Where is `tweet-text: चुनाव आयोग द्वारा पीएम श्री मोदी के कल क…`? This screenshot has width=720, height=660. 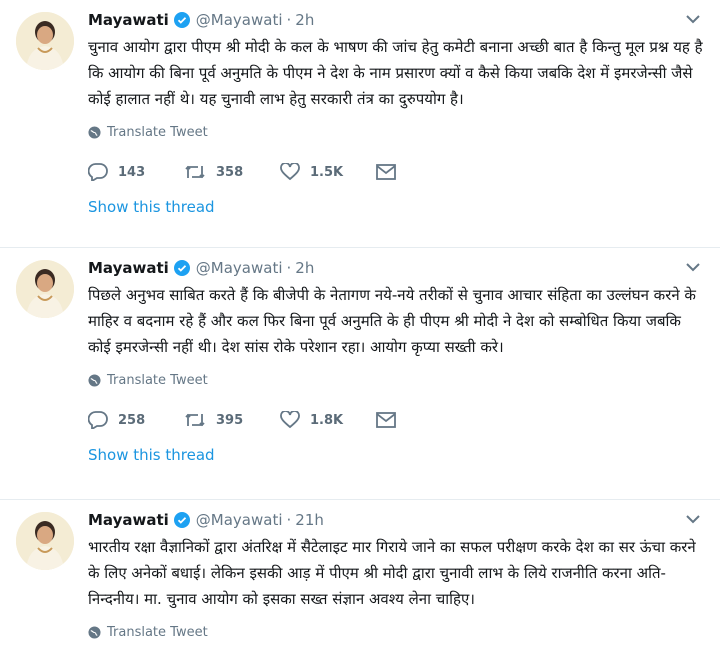 tweet-text: चुनाव आयोग द्वारा पीएम श्री मोदी के कल क… is located at coordinates (395, 73).